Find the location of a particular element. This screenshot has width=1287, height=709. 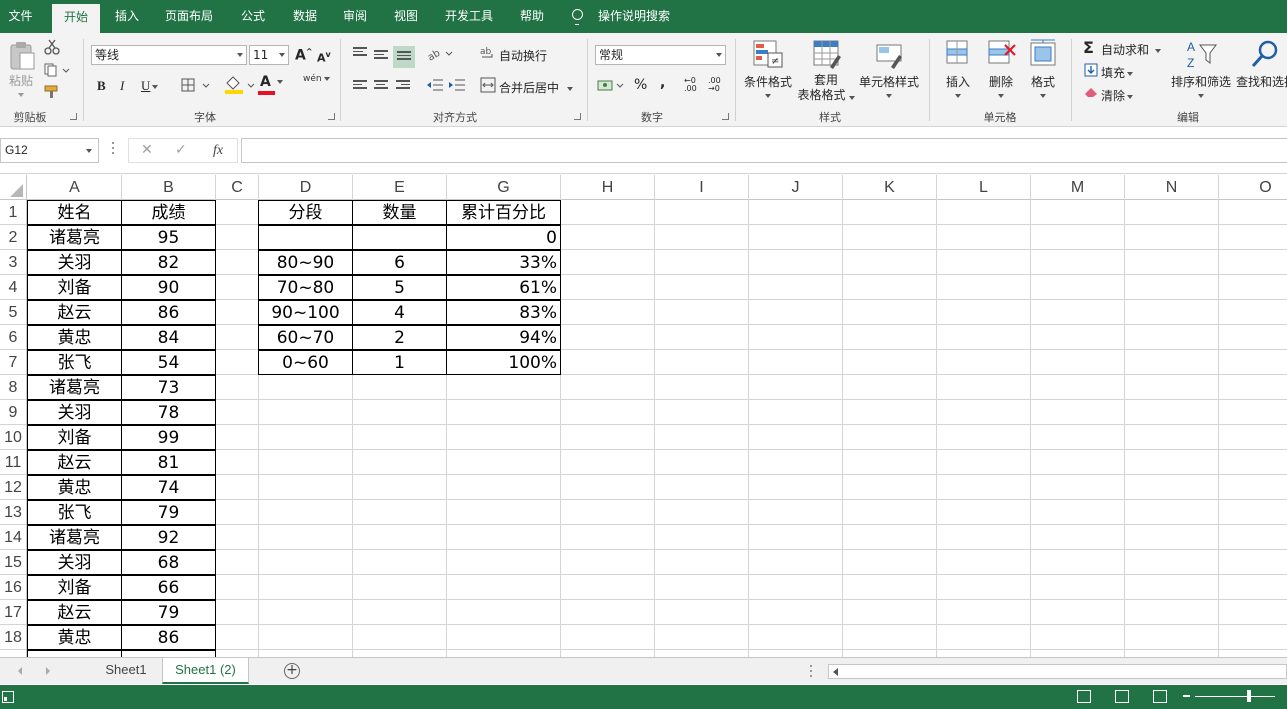

formula-bar-grip-icon is located at coordinates (113, 149).